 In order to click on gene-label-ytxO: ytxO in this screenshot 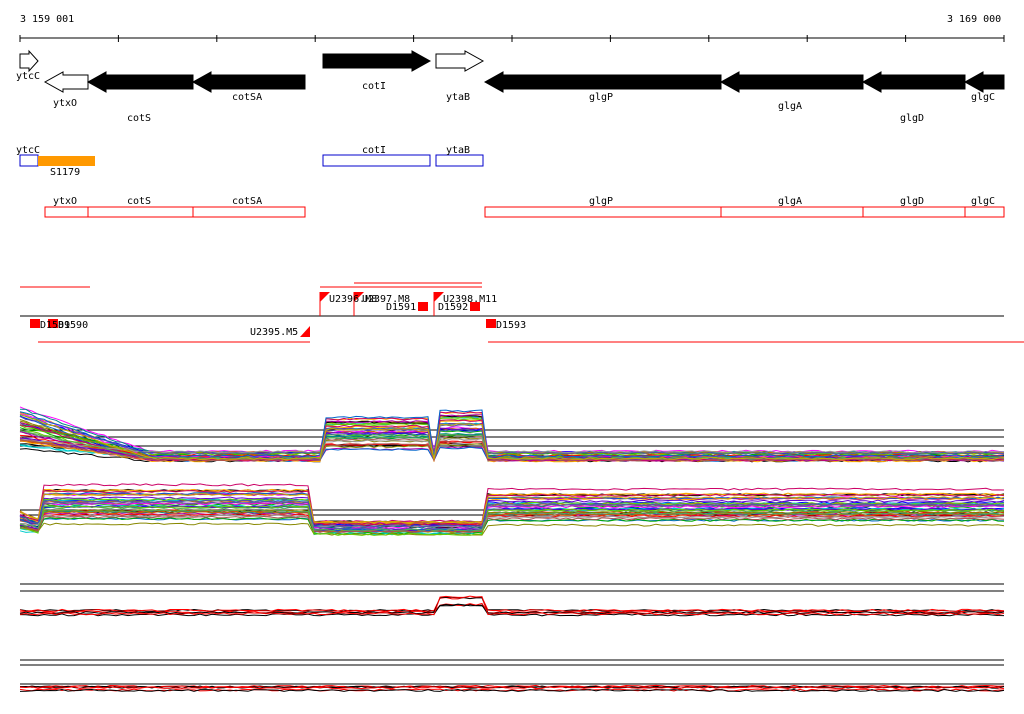, I will do `click(65, 103)`.